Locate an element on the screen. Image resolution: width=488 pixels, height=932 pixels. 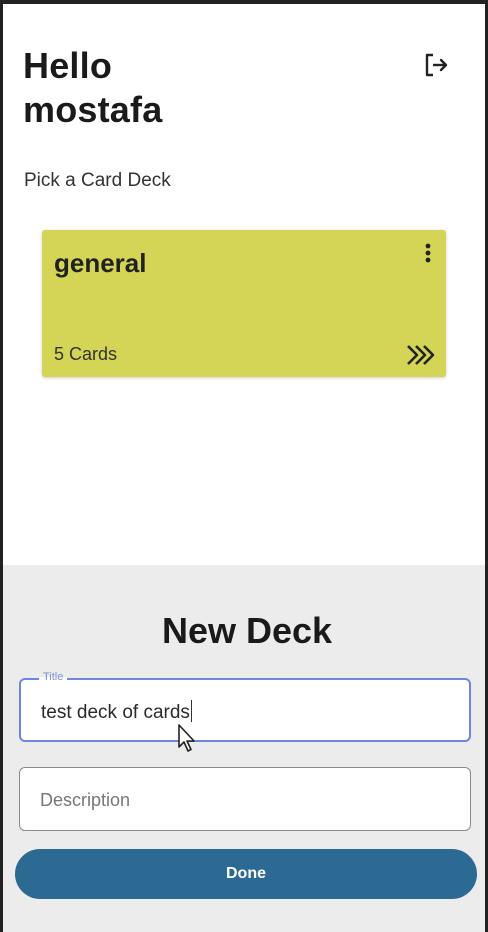
done-button: Done is located at coordinates (246, 874).